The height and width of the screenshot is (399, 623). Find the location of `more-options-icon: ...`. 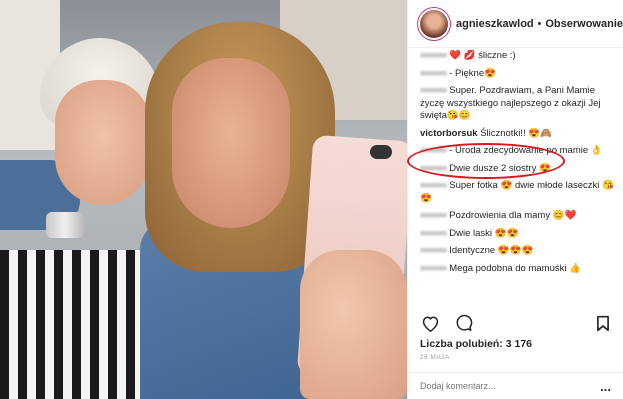

more-options-icon: ... is located at coordinates (605, 386).